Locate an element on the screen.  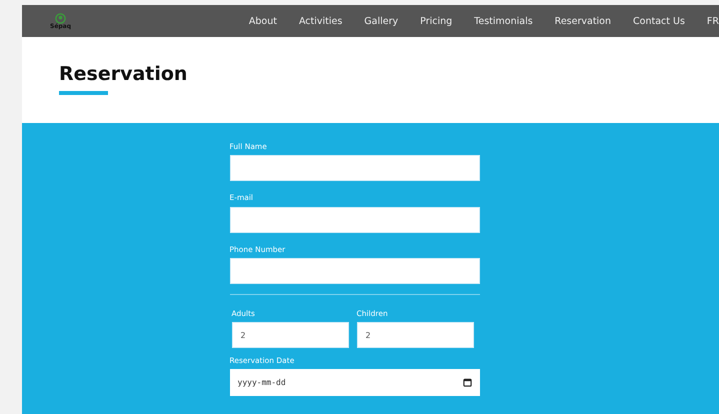
nav-link: Gallery is located at coordinates (381, 21).